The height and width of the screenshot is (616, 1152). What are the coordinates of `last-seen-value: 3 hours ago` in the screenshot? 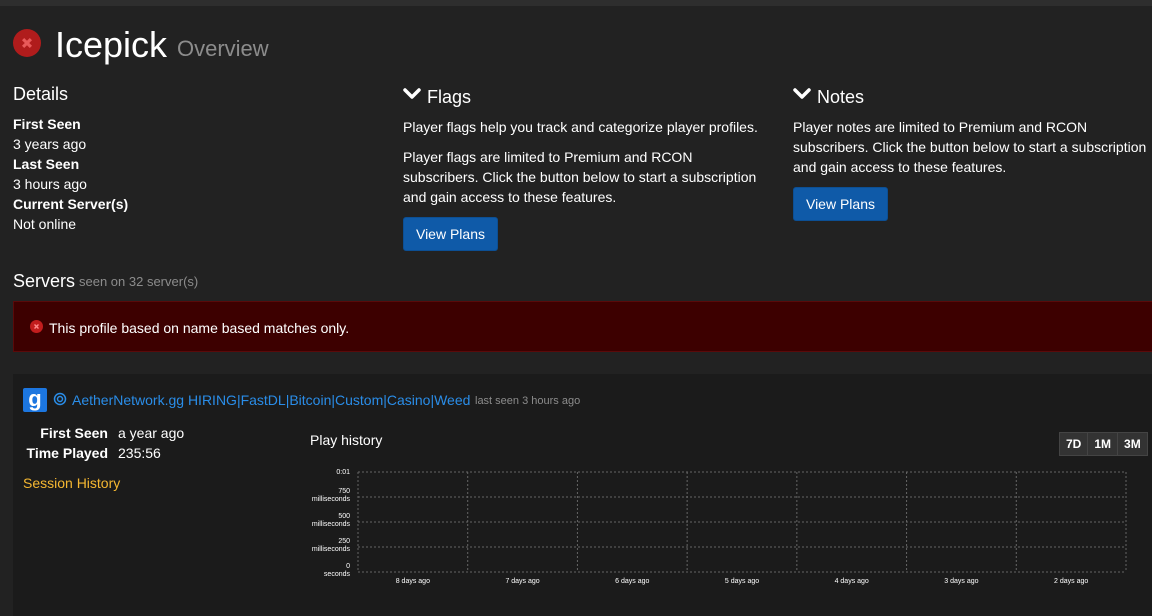 It's located at (50, 184).